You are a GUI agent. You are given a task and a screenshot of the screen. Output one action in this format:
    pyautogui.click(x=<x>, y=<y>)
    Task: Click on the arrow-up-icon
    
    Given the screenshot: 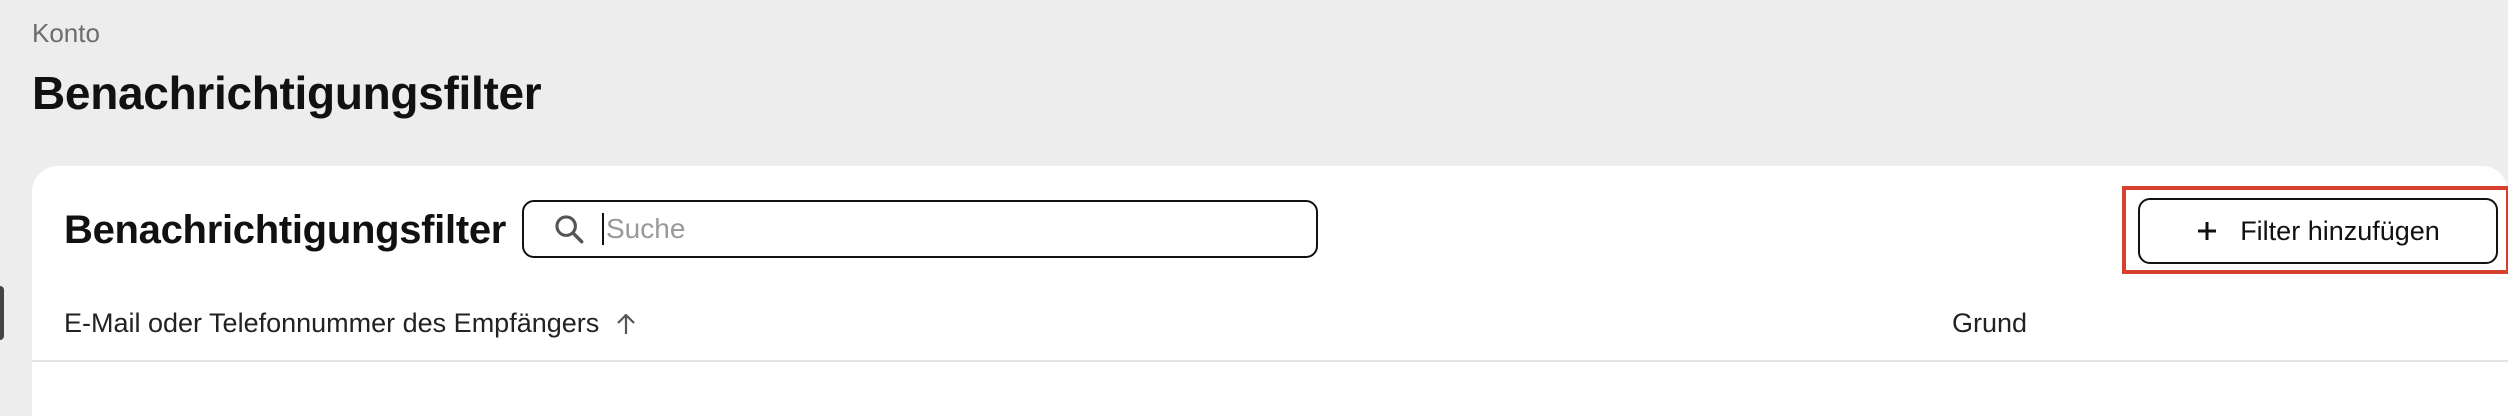 What is the action you would take?
    pyautogui.click(x=626, y=324)
    